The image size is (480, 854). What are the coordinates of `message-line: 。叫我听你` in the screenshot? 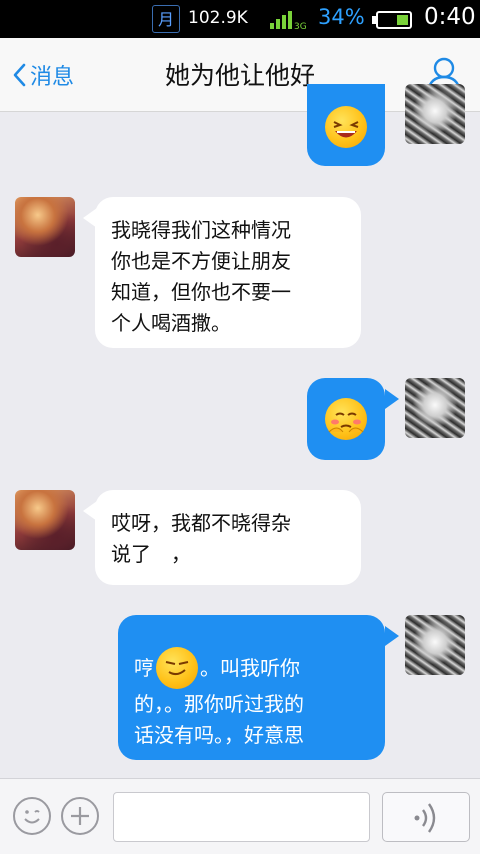 It's located at (250, 667).